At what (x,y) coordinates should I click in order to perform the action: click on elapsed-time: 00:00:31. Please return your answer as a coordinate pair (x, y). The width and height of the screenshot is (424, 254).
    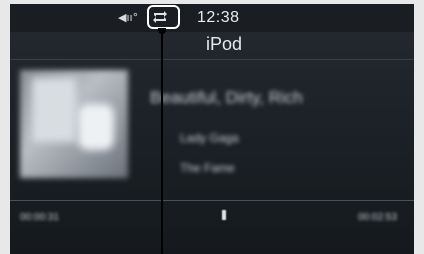
    Looking at the image, I should click on (39, 217).